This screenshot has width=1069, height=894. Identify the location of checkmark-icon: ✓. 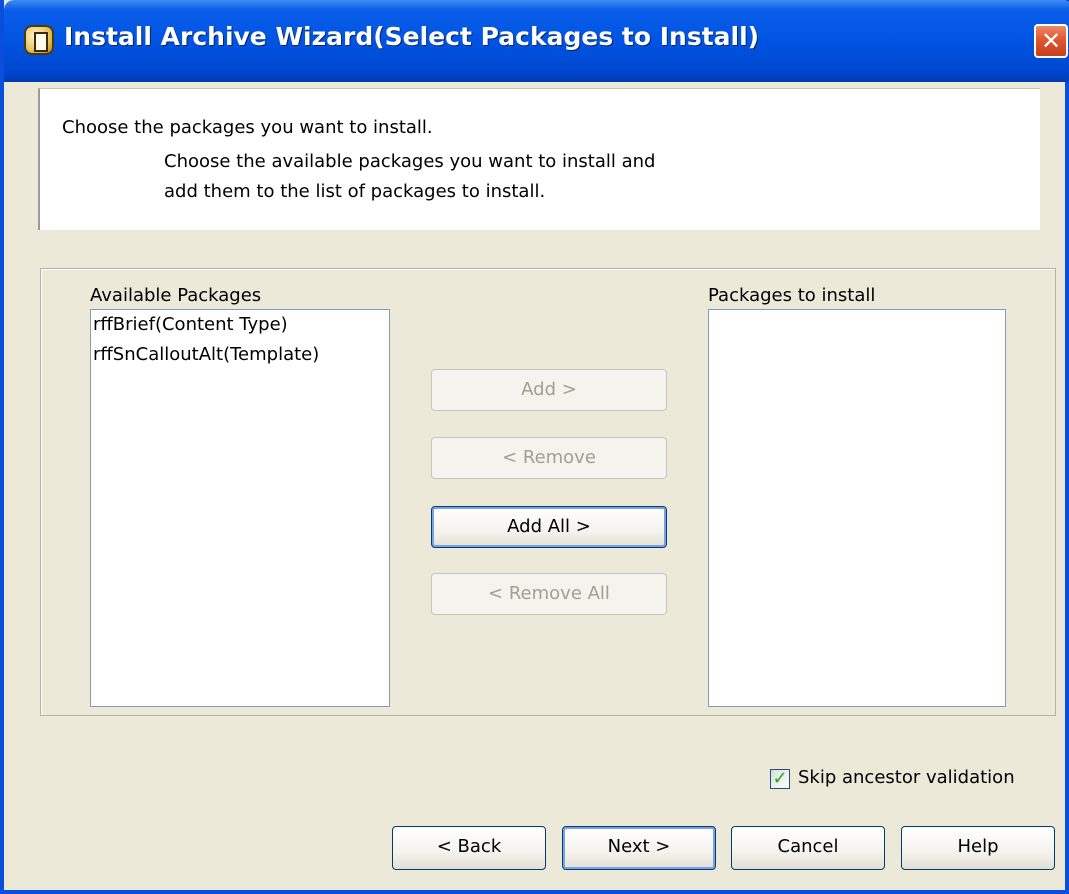
(780, 778).